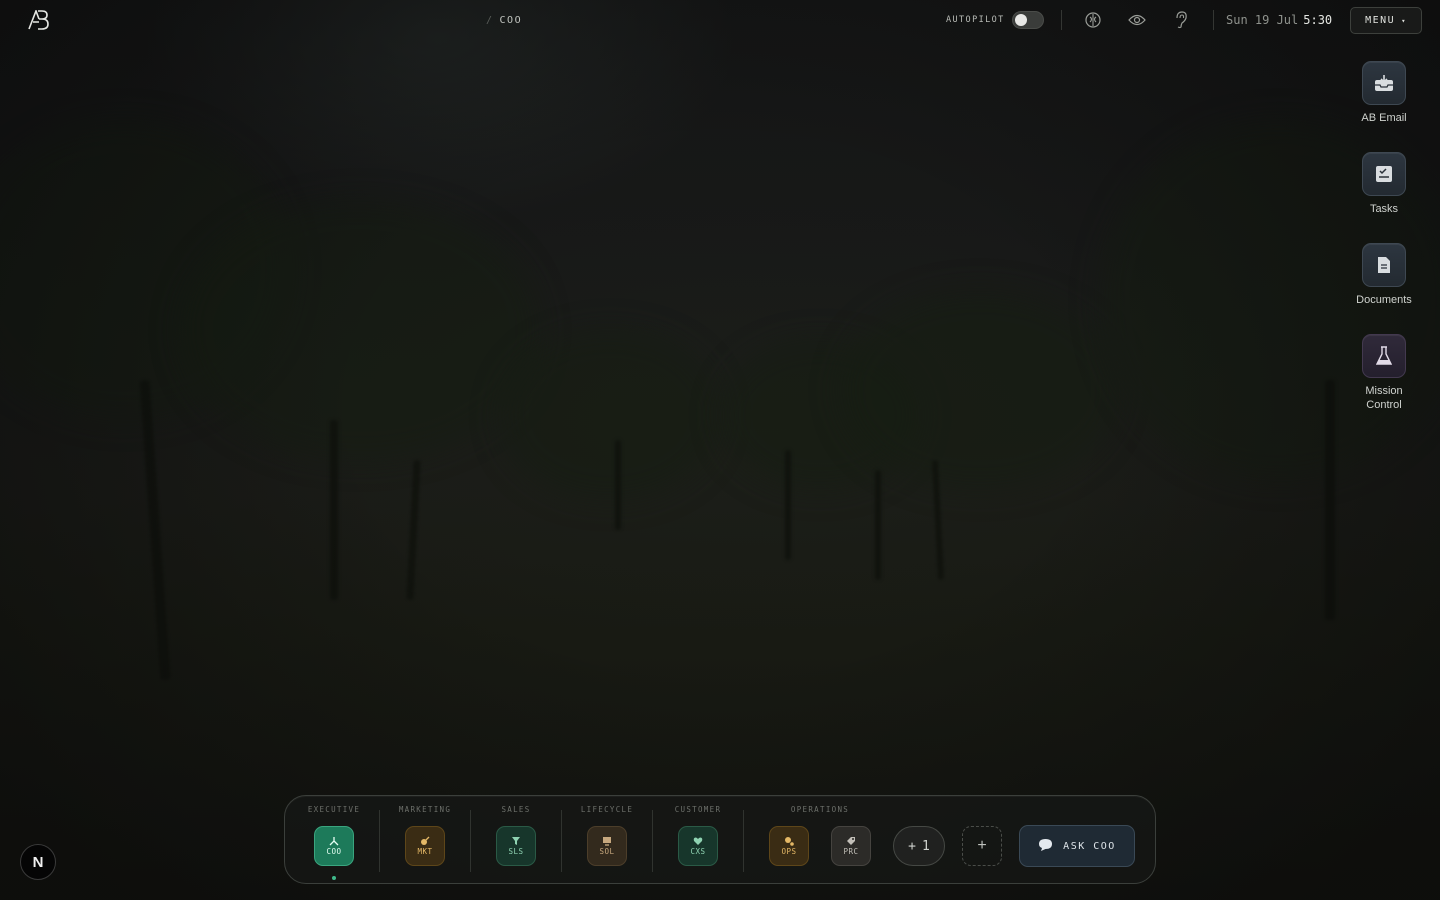 The width and height of the screenshot is (1440, 900). What do you see at coordinates (425, 851) in the screenshot?
I see `agent-code: MKT` at bounding box center [425, 851].